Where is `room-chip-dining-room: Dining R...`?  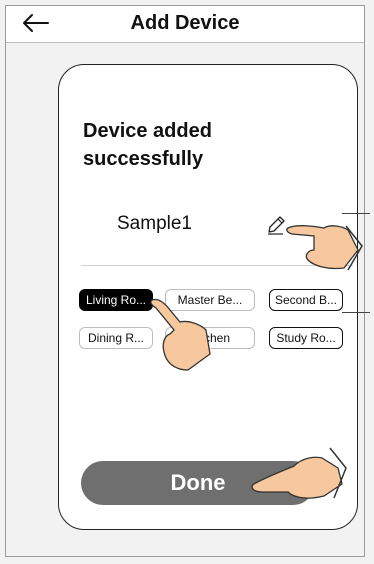
room-chip-dining-room: Dining R... is located at coordinates (116, 338).